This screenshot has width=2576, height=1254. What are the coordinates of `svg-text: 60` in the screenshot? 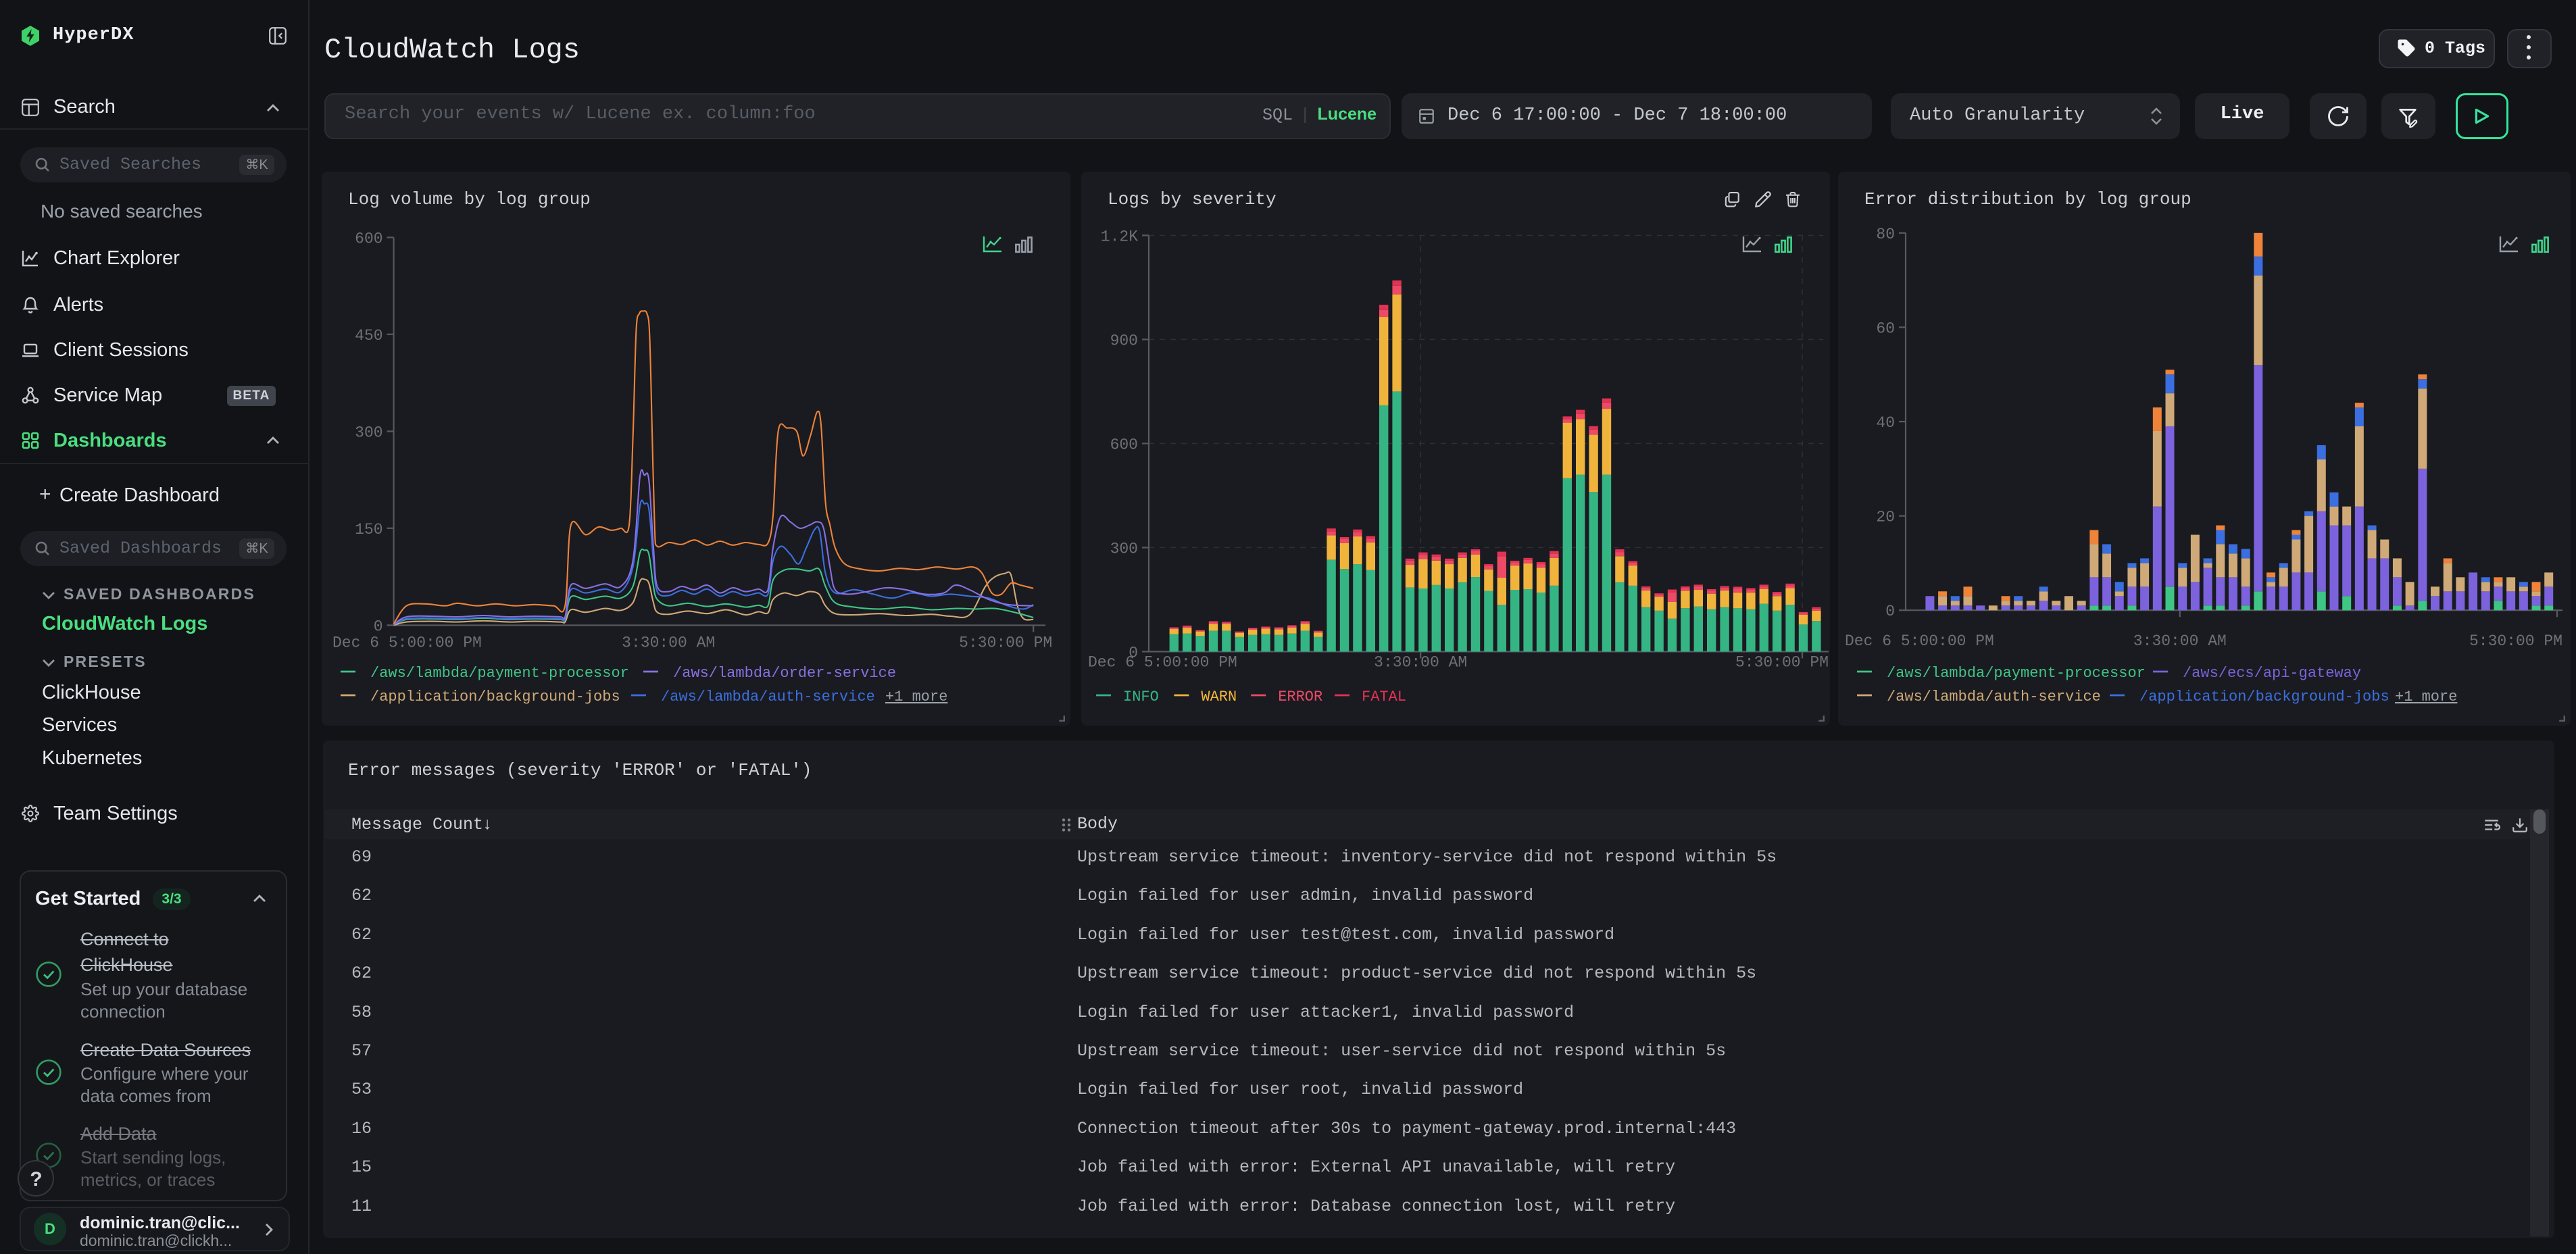 It's located at (1886, 328).